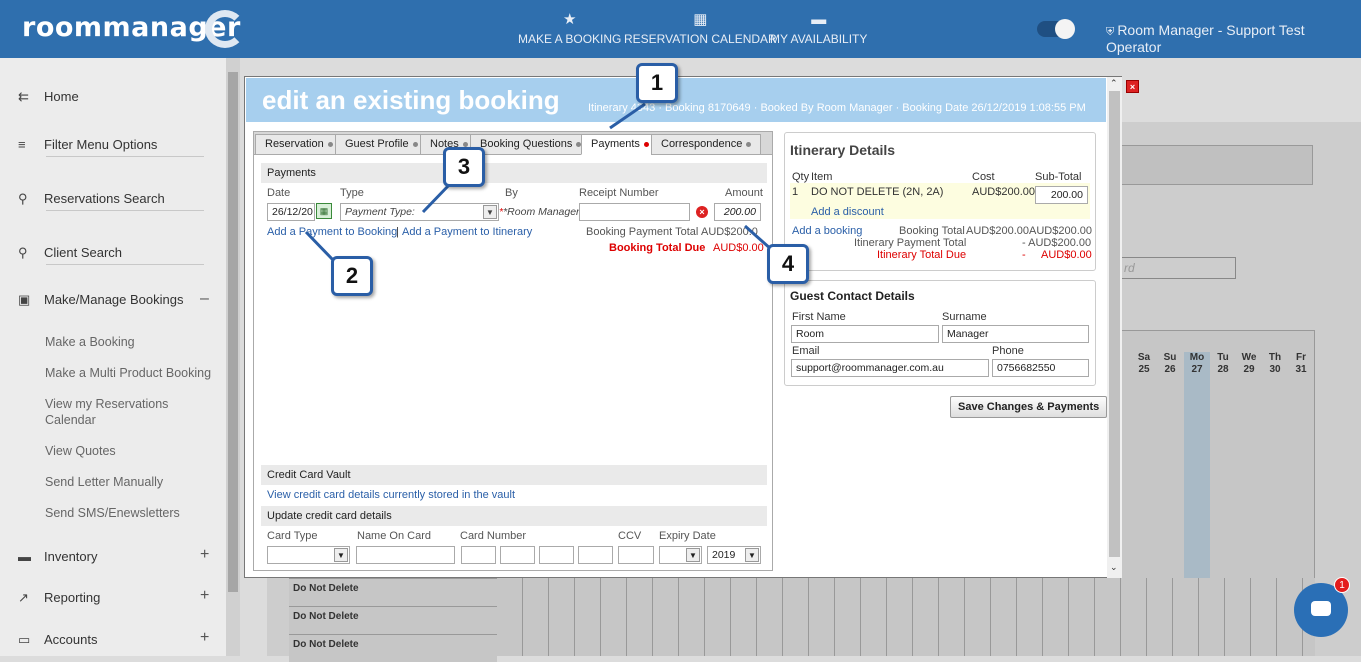 The image size is (1361, 662). What do you see at coordinates (569, 19) in the screenshot?
I see `star-icon: ★` at bounding box center [569, 19].